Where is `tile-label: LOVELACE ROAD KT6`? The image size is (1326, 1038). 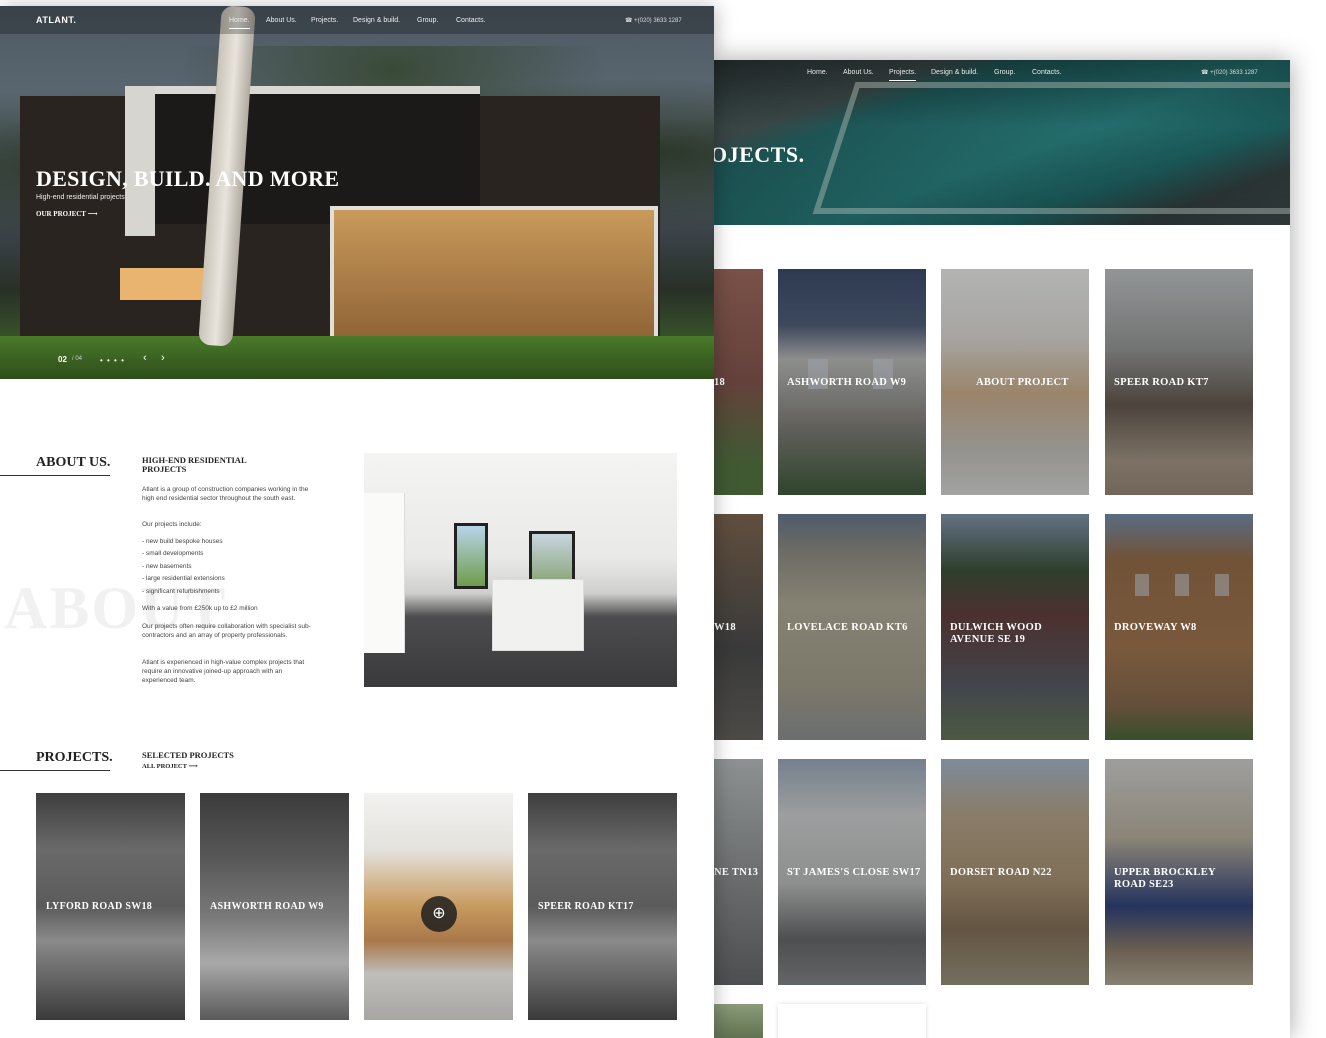 tile-label: LOVELACE ROAD KT6 is located at coordinates (847, 627).